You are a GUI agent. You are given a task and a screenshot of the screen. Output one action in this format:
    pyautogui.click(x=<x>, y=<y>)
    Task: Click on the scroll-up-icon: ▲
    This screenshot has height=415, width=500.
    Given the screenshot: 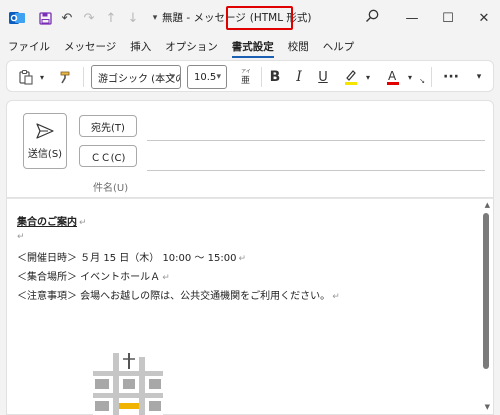 What is the action you would take?
    pyautogui.click(x=487, y=205)
    